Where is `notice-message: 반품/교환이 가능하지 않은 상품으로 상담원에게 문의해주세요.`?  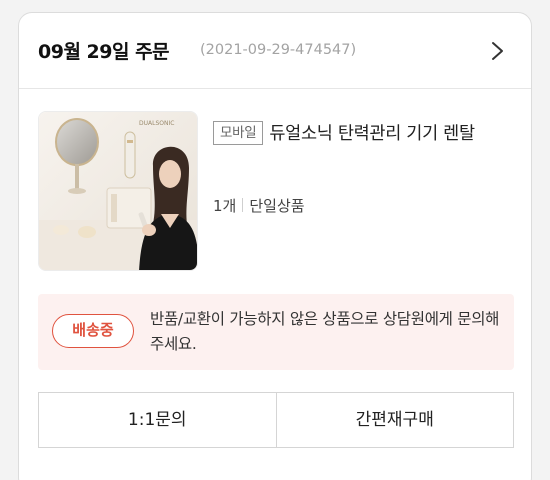 notice-message: 반품/교환이 가능하지 않은 상품으로 상담원에게 문의해주세요. is located at coordinates (325, 331).